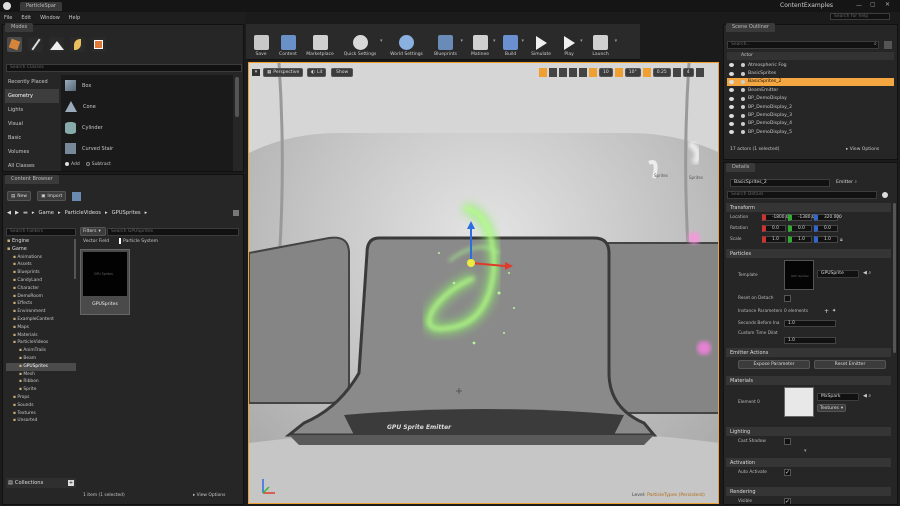 The width and height of the screenshot is (900, 506). Describe the element at coordinates (808, 253) in the screenshot. I see `section-particles: Particles` at that location.